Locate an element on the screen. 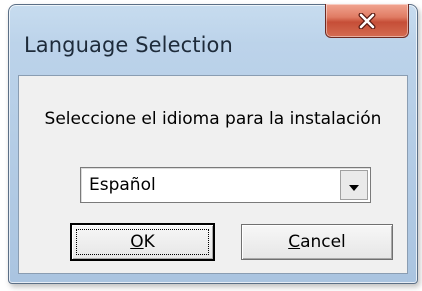  ok-button: OK is located at coordinates (142, 242).